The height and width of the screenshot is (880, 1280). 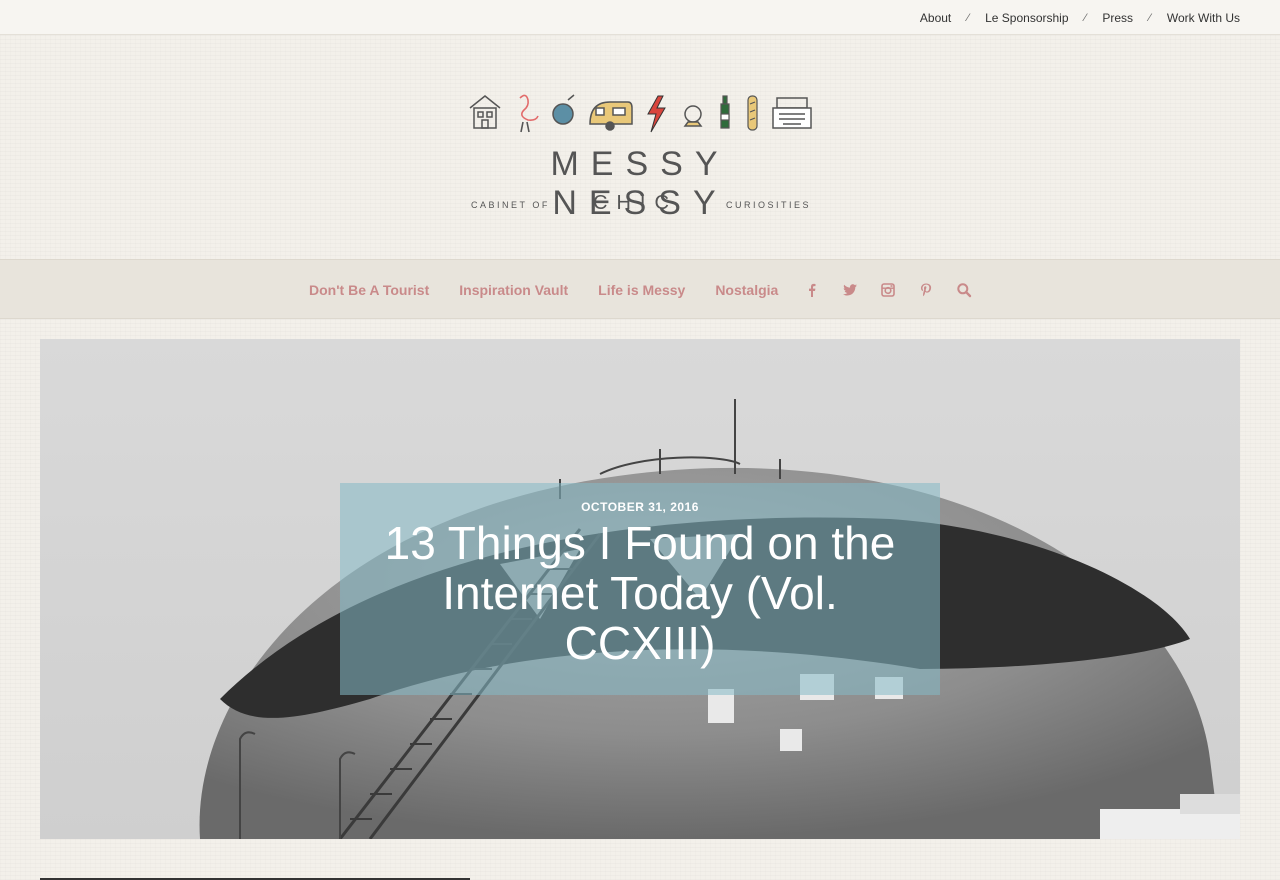 I want to click on facebook-icon, so click(x=812, y=290).